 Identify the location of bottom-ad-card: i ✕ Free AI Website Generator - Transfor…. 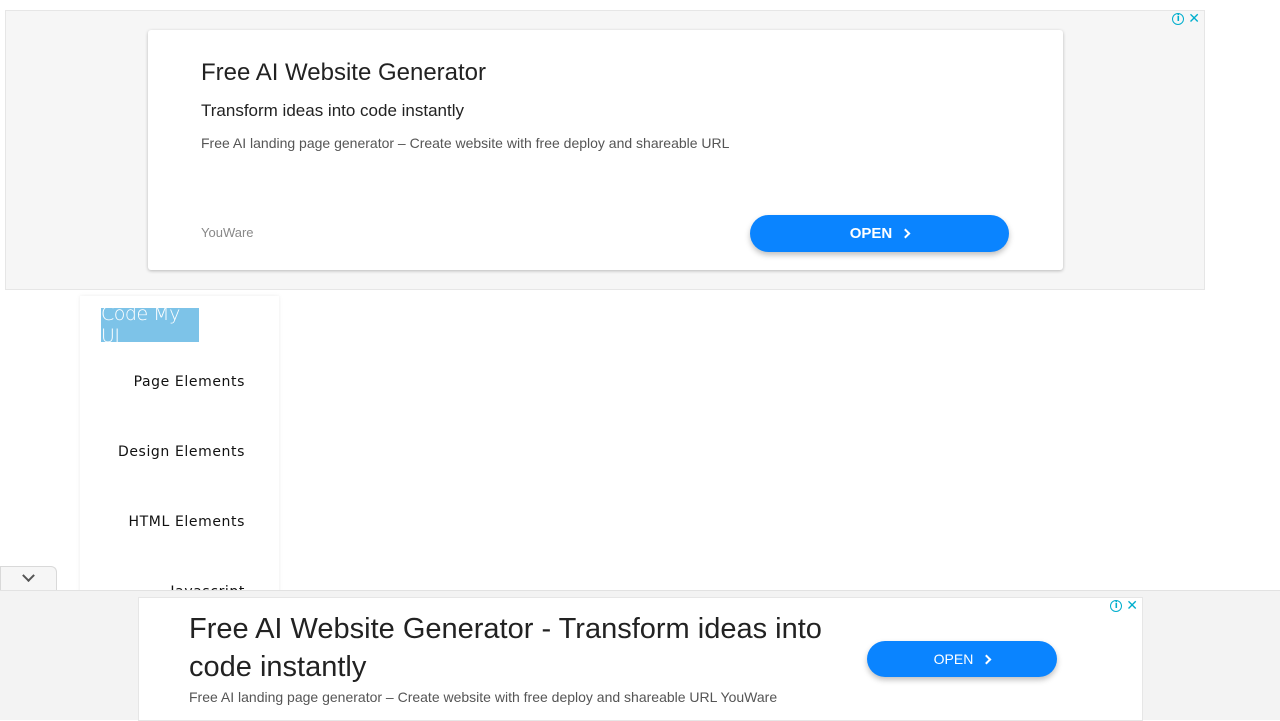
(640, 659).